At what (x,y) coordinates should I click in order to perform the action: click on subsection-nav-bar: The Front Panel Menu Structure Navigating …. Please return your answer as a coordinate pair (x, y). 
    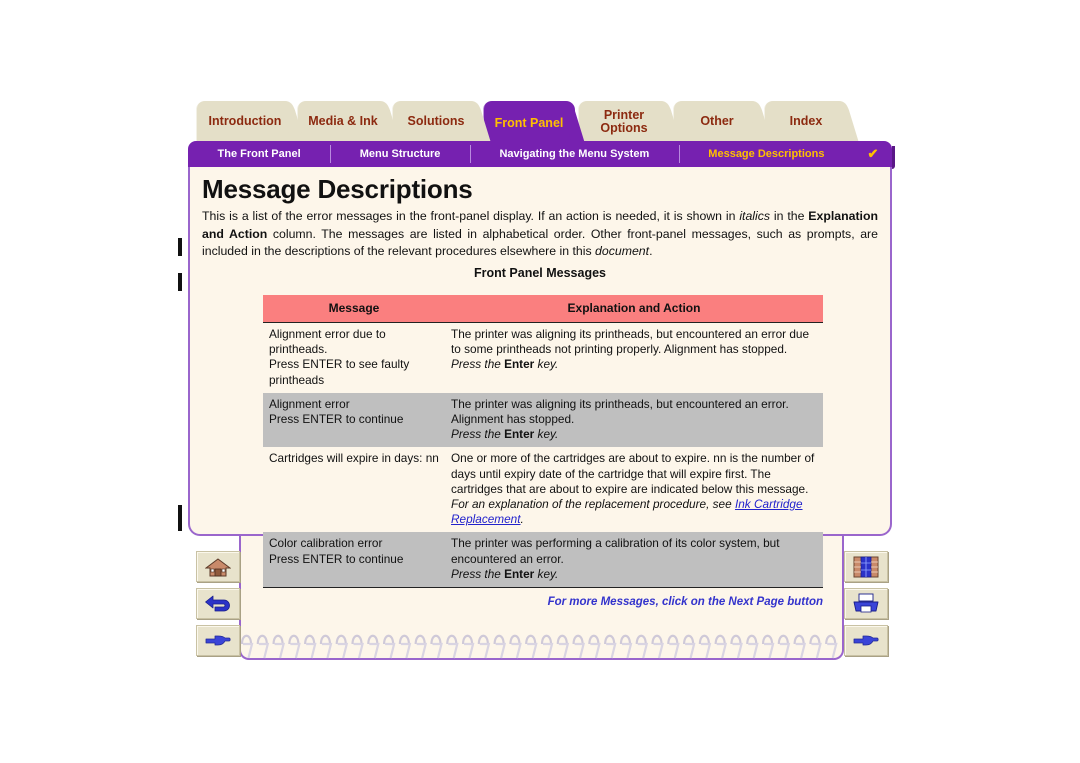
    Looking at the image, I should click on (541, 155).